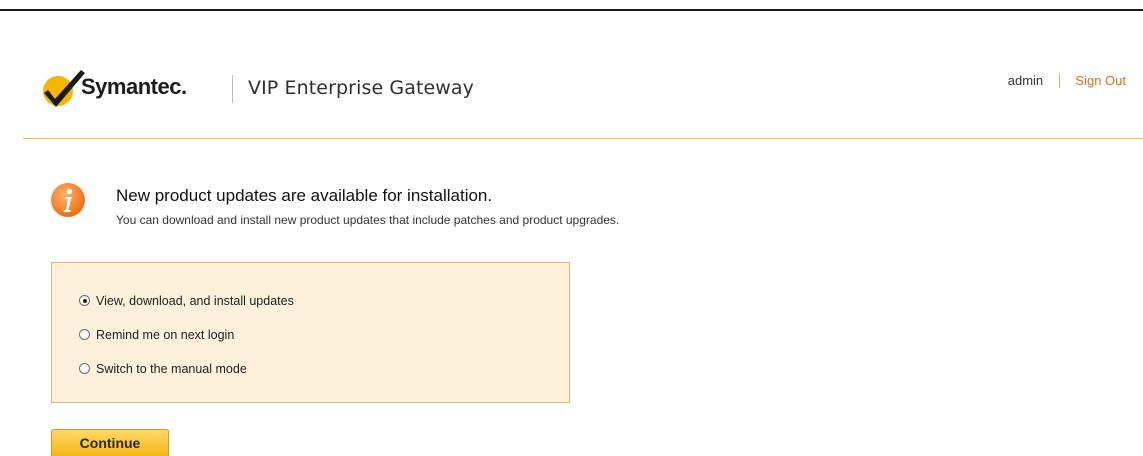 Image resolution: width=1143 pixels, height=456 pixels. What do you see at coordinates (1059, 80) in the screenshot?
I see `user-divider` at bounding box center [1059, 80].